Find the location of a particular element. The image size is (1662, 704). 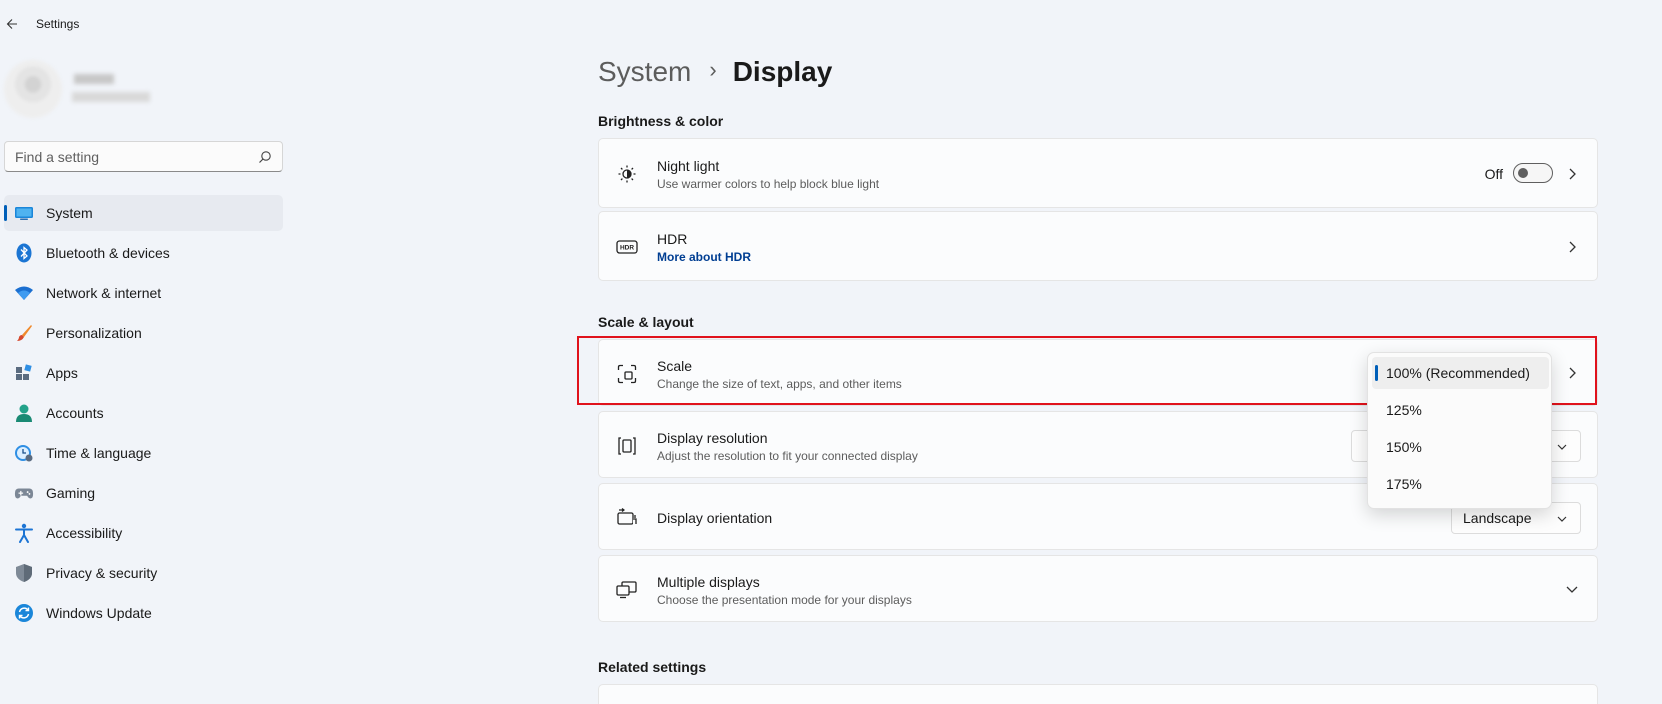

sidebar-item-label: Accounts is located at coordinates (75, 413).